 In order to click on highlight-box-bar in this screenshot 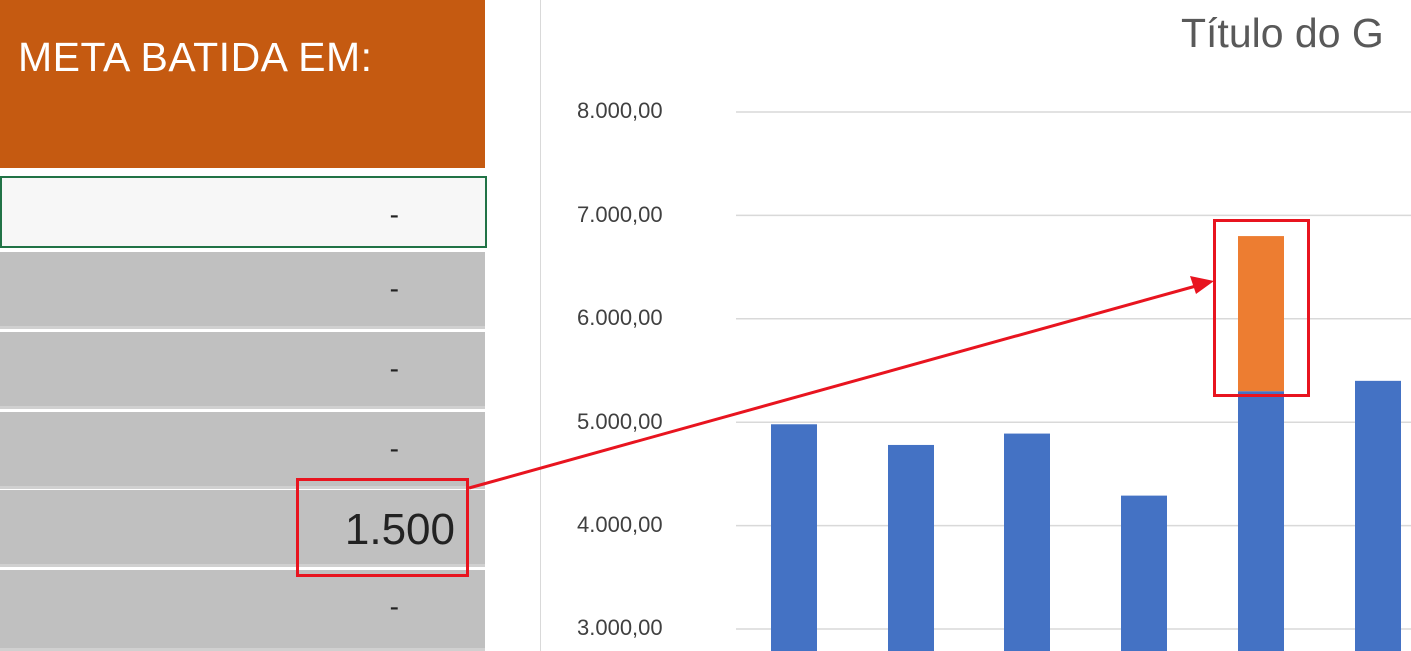, I will do `click(1261, 308)`.